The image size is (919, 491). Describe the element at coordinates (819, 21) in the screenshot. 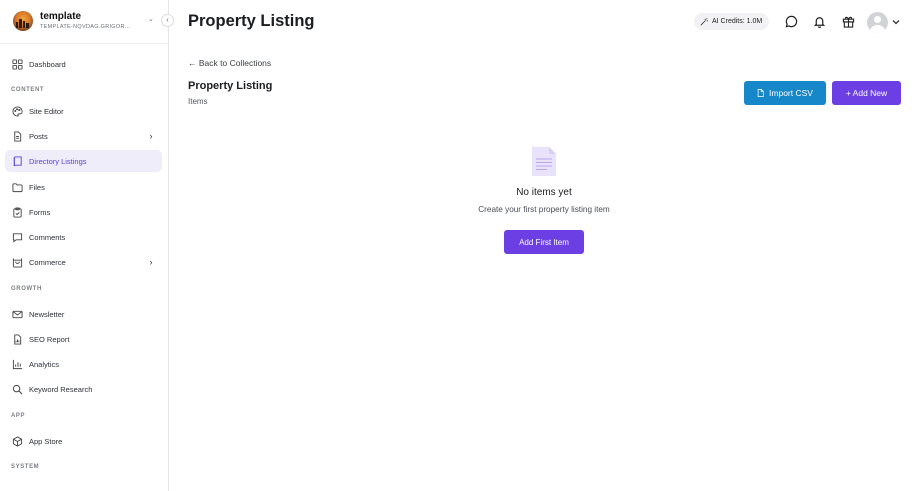

I see `bell-icon` at that location.